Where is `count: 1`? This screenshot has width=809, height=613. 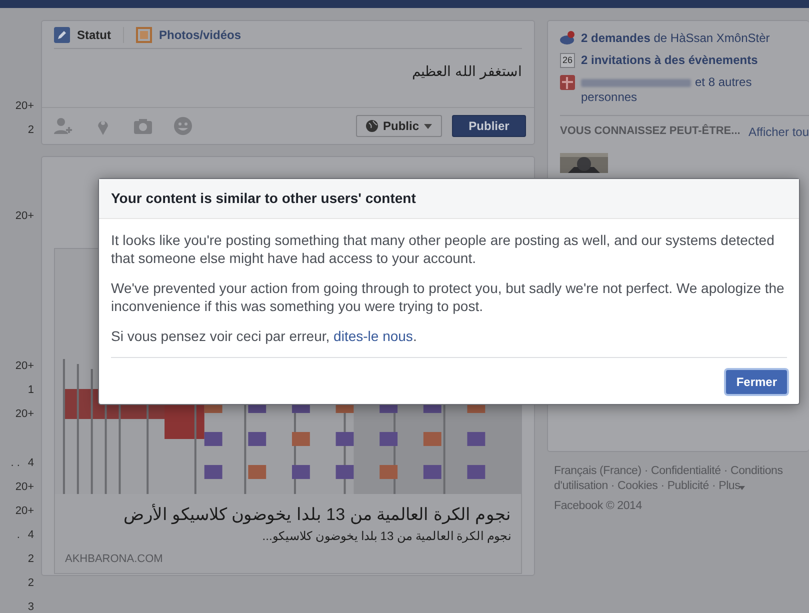 count: 1 is located at coordinates (31, 390).